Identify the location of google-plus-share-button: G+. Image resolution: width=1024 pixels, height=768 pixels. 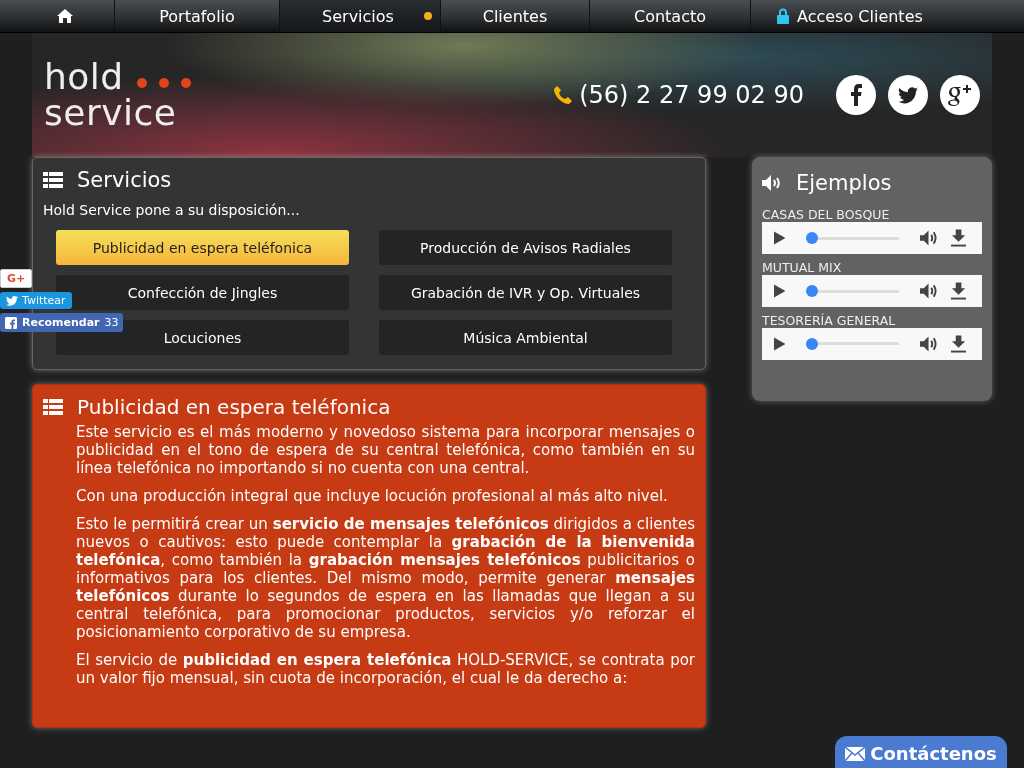
(16, 278).